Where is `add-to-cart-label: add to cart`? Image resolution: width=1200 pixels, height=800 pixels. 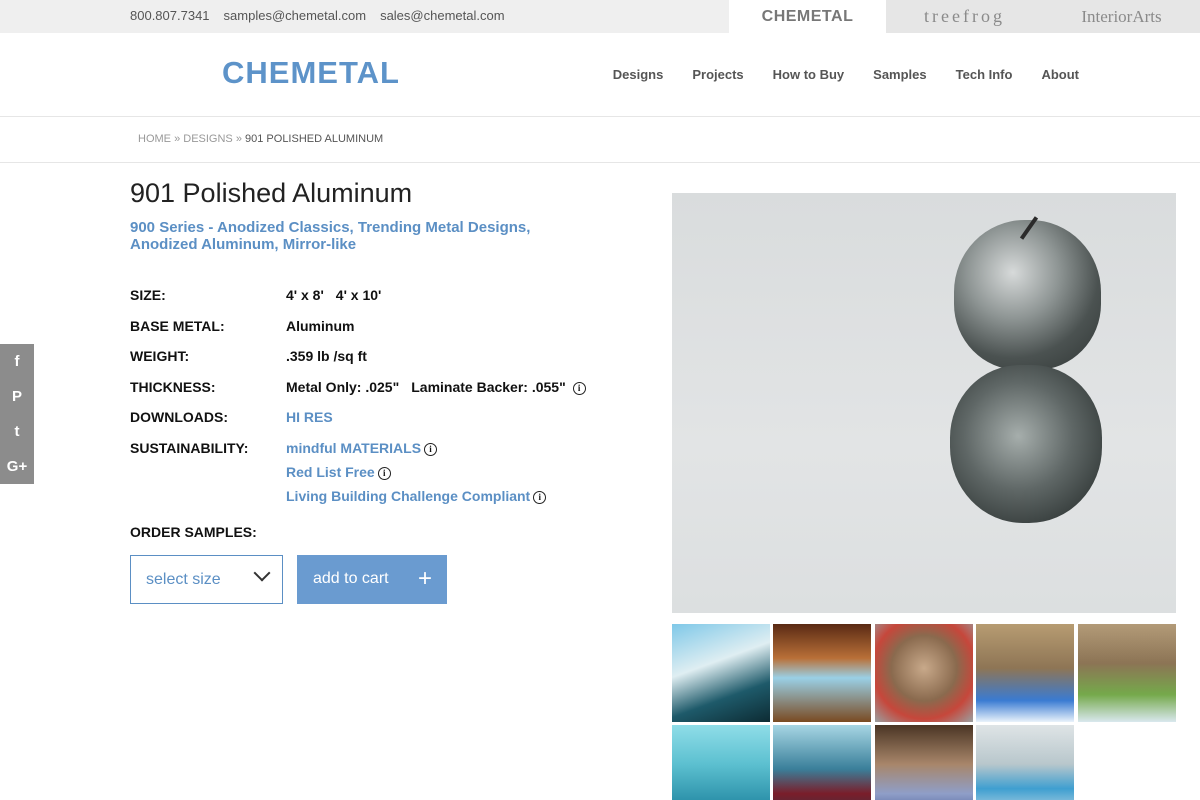 add-to-cart-label: add to cart is located at coordinates (351, 578).